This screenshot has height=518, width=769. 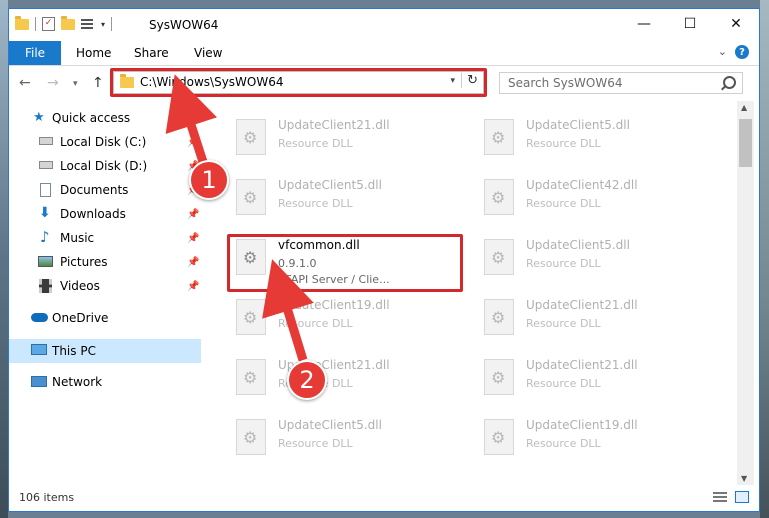 I want to click on recent-locations-dropdown-icon: ▾, so click(x=75, y=84).